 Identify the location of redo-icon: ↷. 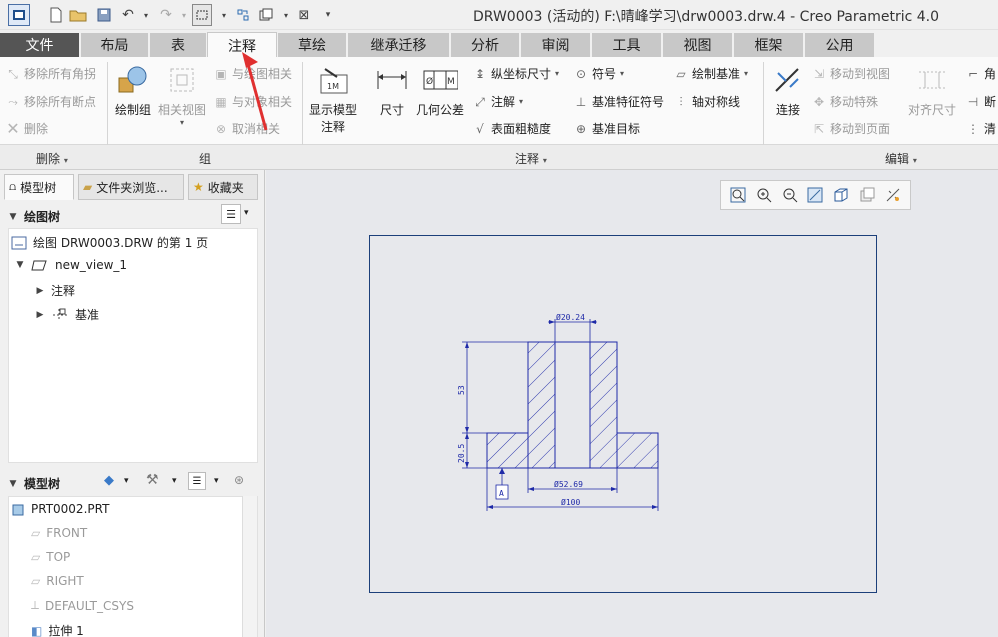
(166, 15).